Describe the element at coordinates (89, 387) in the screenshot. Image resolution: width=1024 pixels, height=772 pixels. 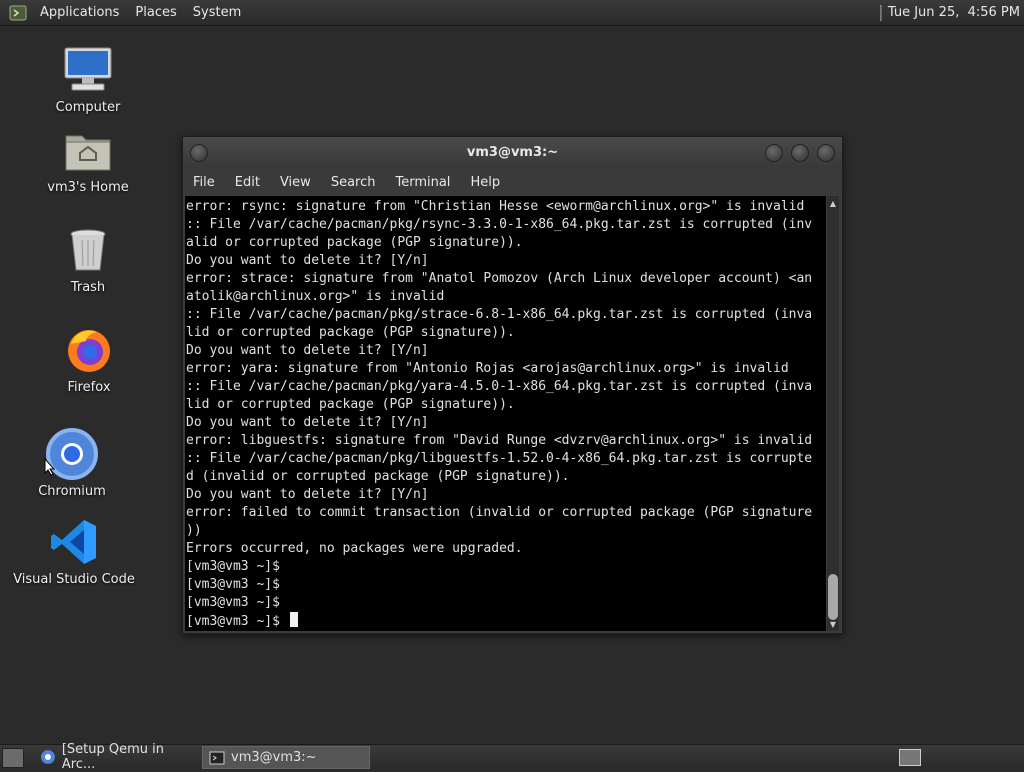
I see `desktop-icon-label: Firefox` at that location.